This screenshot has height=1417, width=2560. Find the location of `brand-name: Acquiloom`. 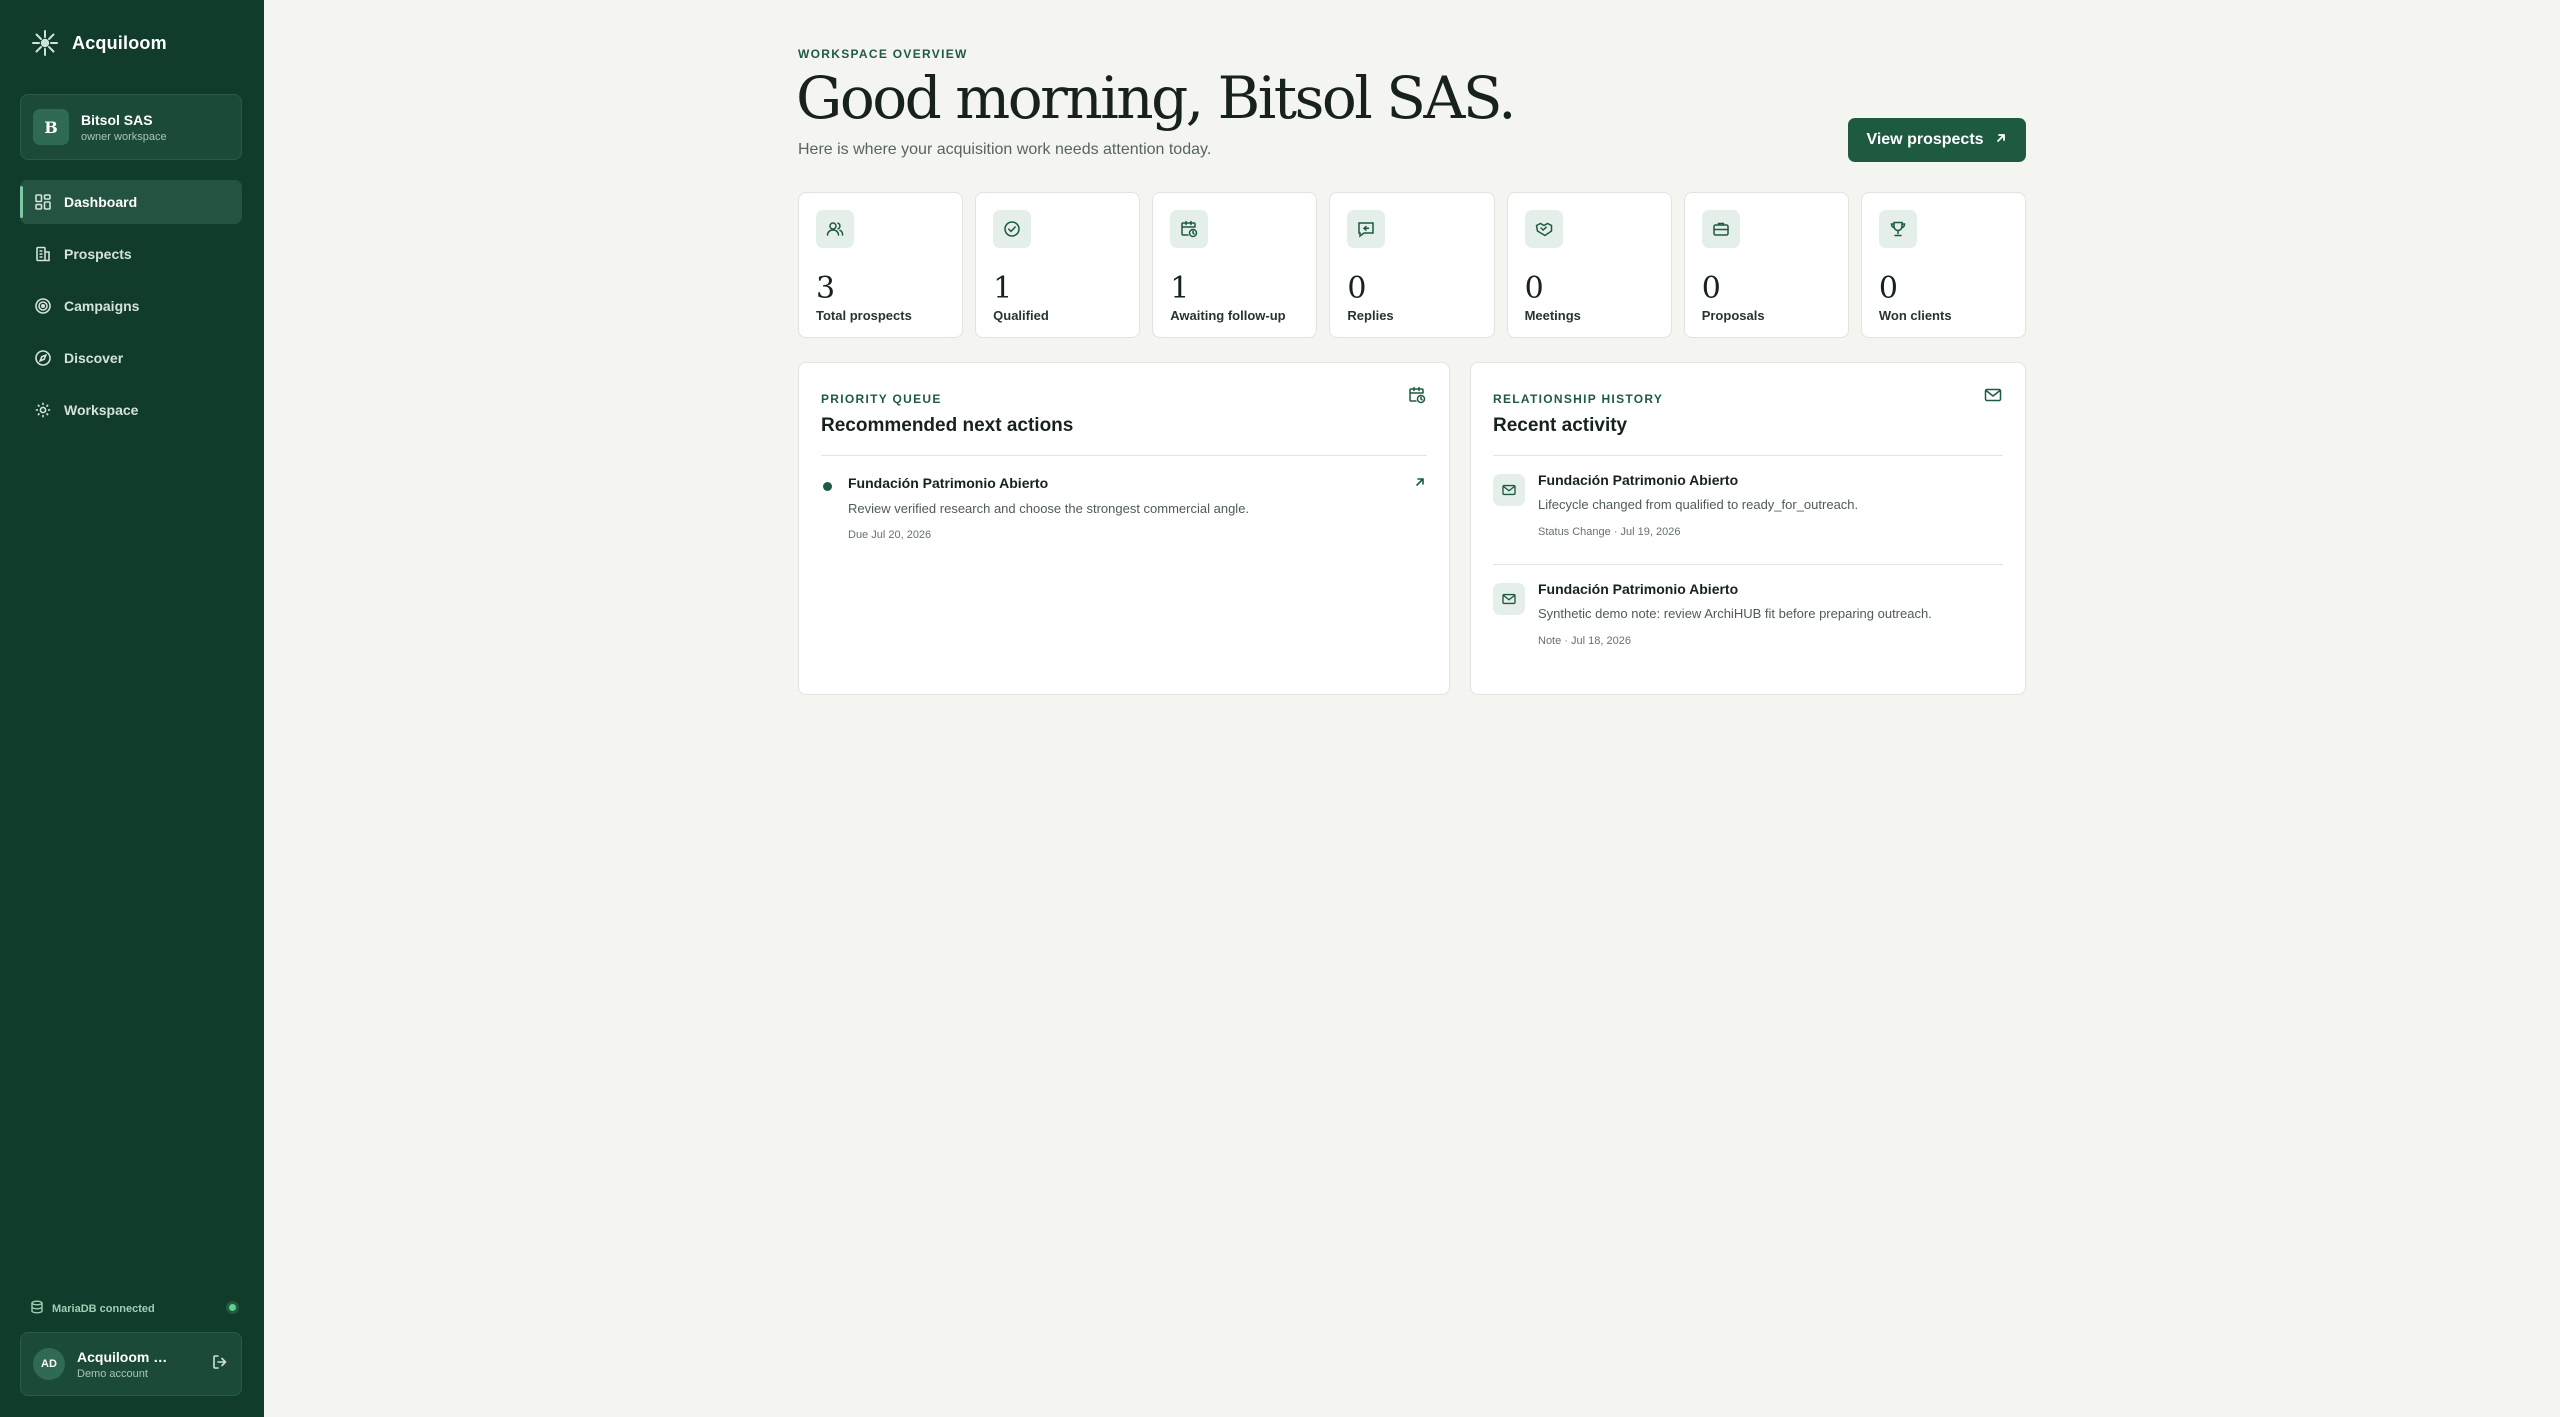

brand-name: Acquiloom is located at coordinates (119, 42).